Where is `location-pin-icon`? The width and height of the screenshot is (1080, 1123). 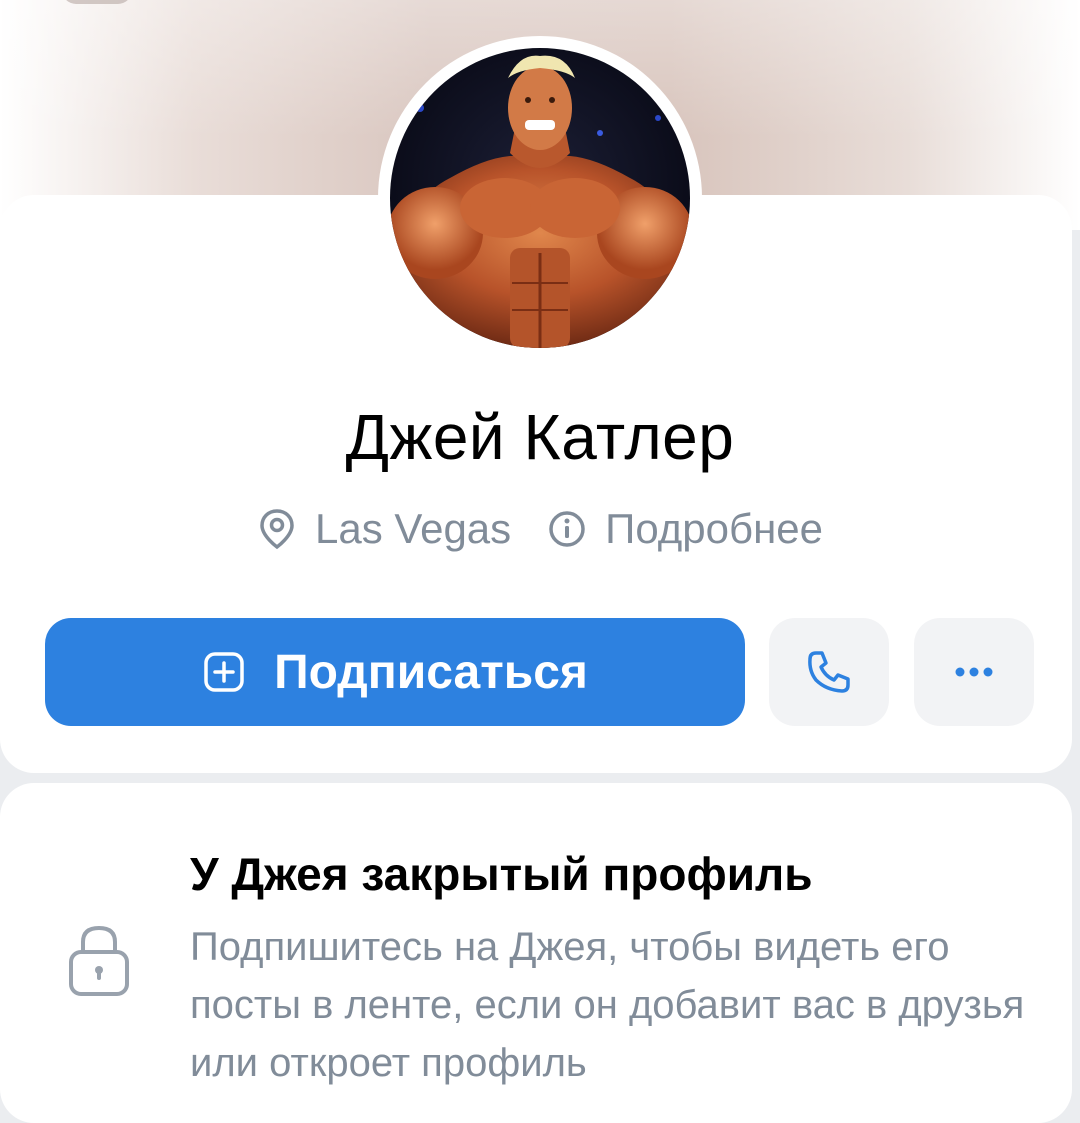
location-pin-icon is located at coordinates (277, 529).